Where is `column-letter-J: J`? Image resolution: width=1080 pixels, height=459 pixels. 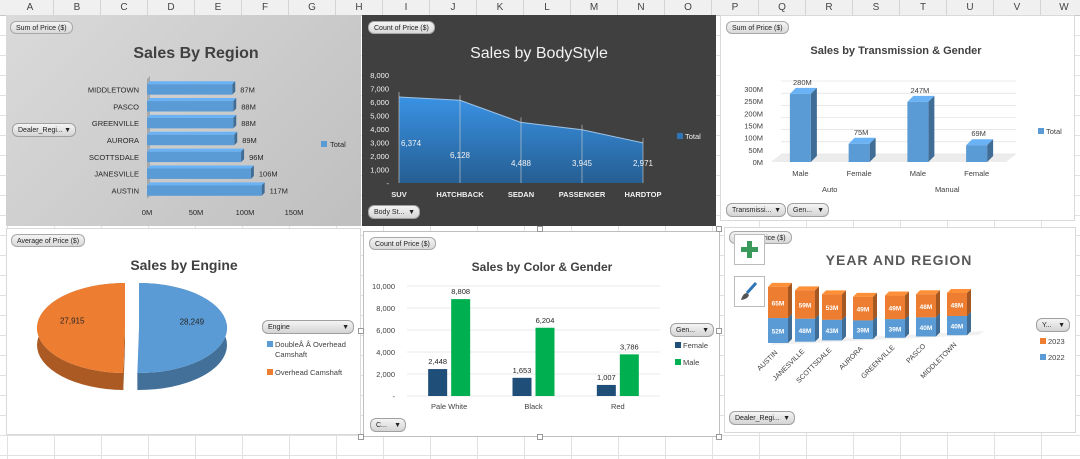
column-letter-J: J is located at coordinates (453, 7).